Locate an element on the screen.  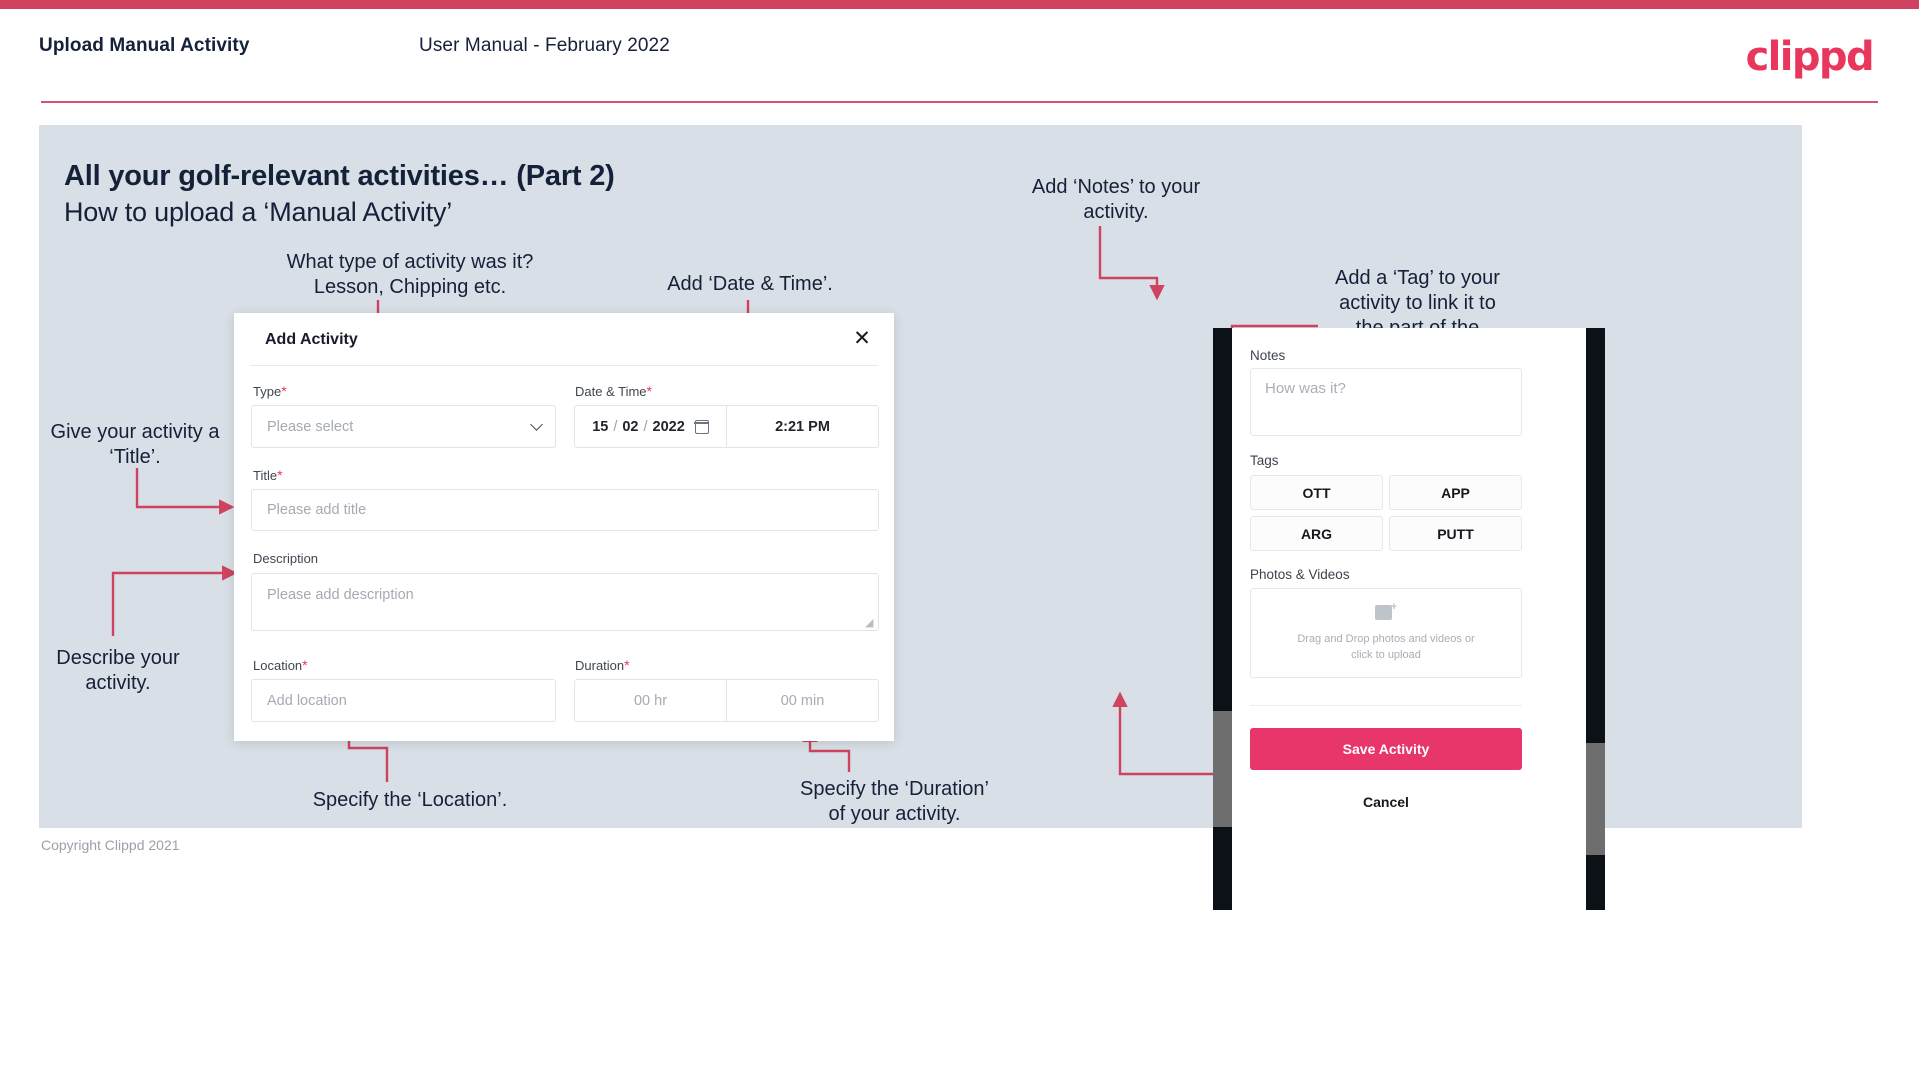
duration-hours-input: 00 hr is located at coordinates (650, 700).